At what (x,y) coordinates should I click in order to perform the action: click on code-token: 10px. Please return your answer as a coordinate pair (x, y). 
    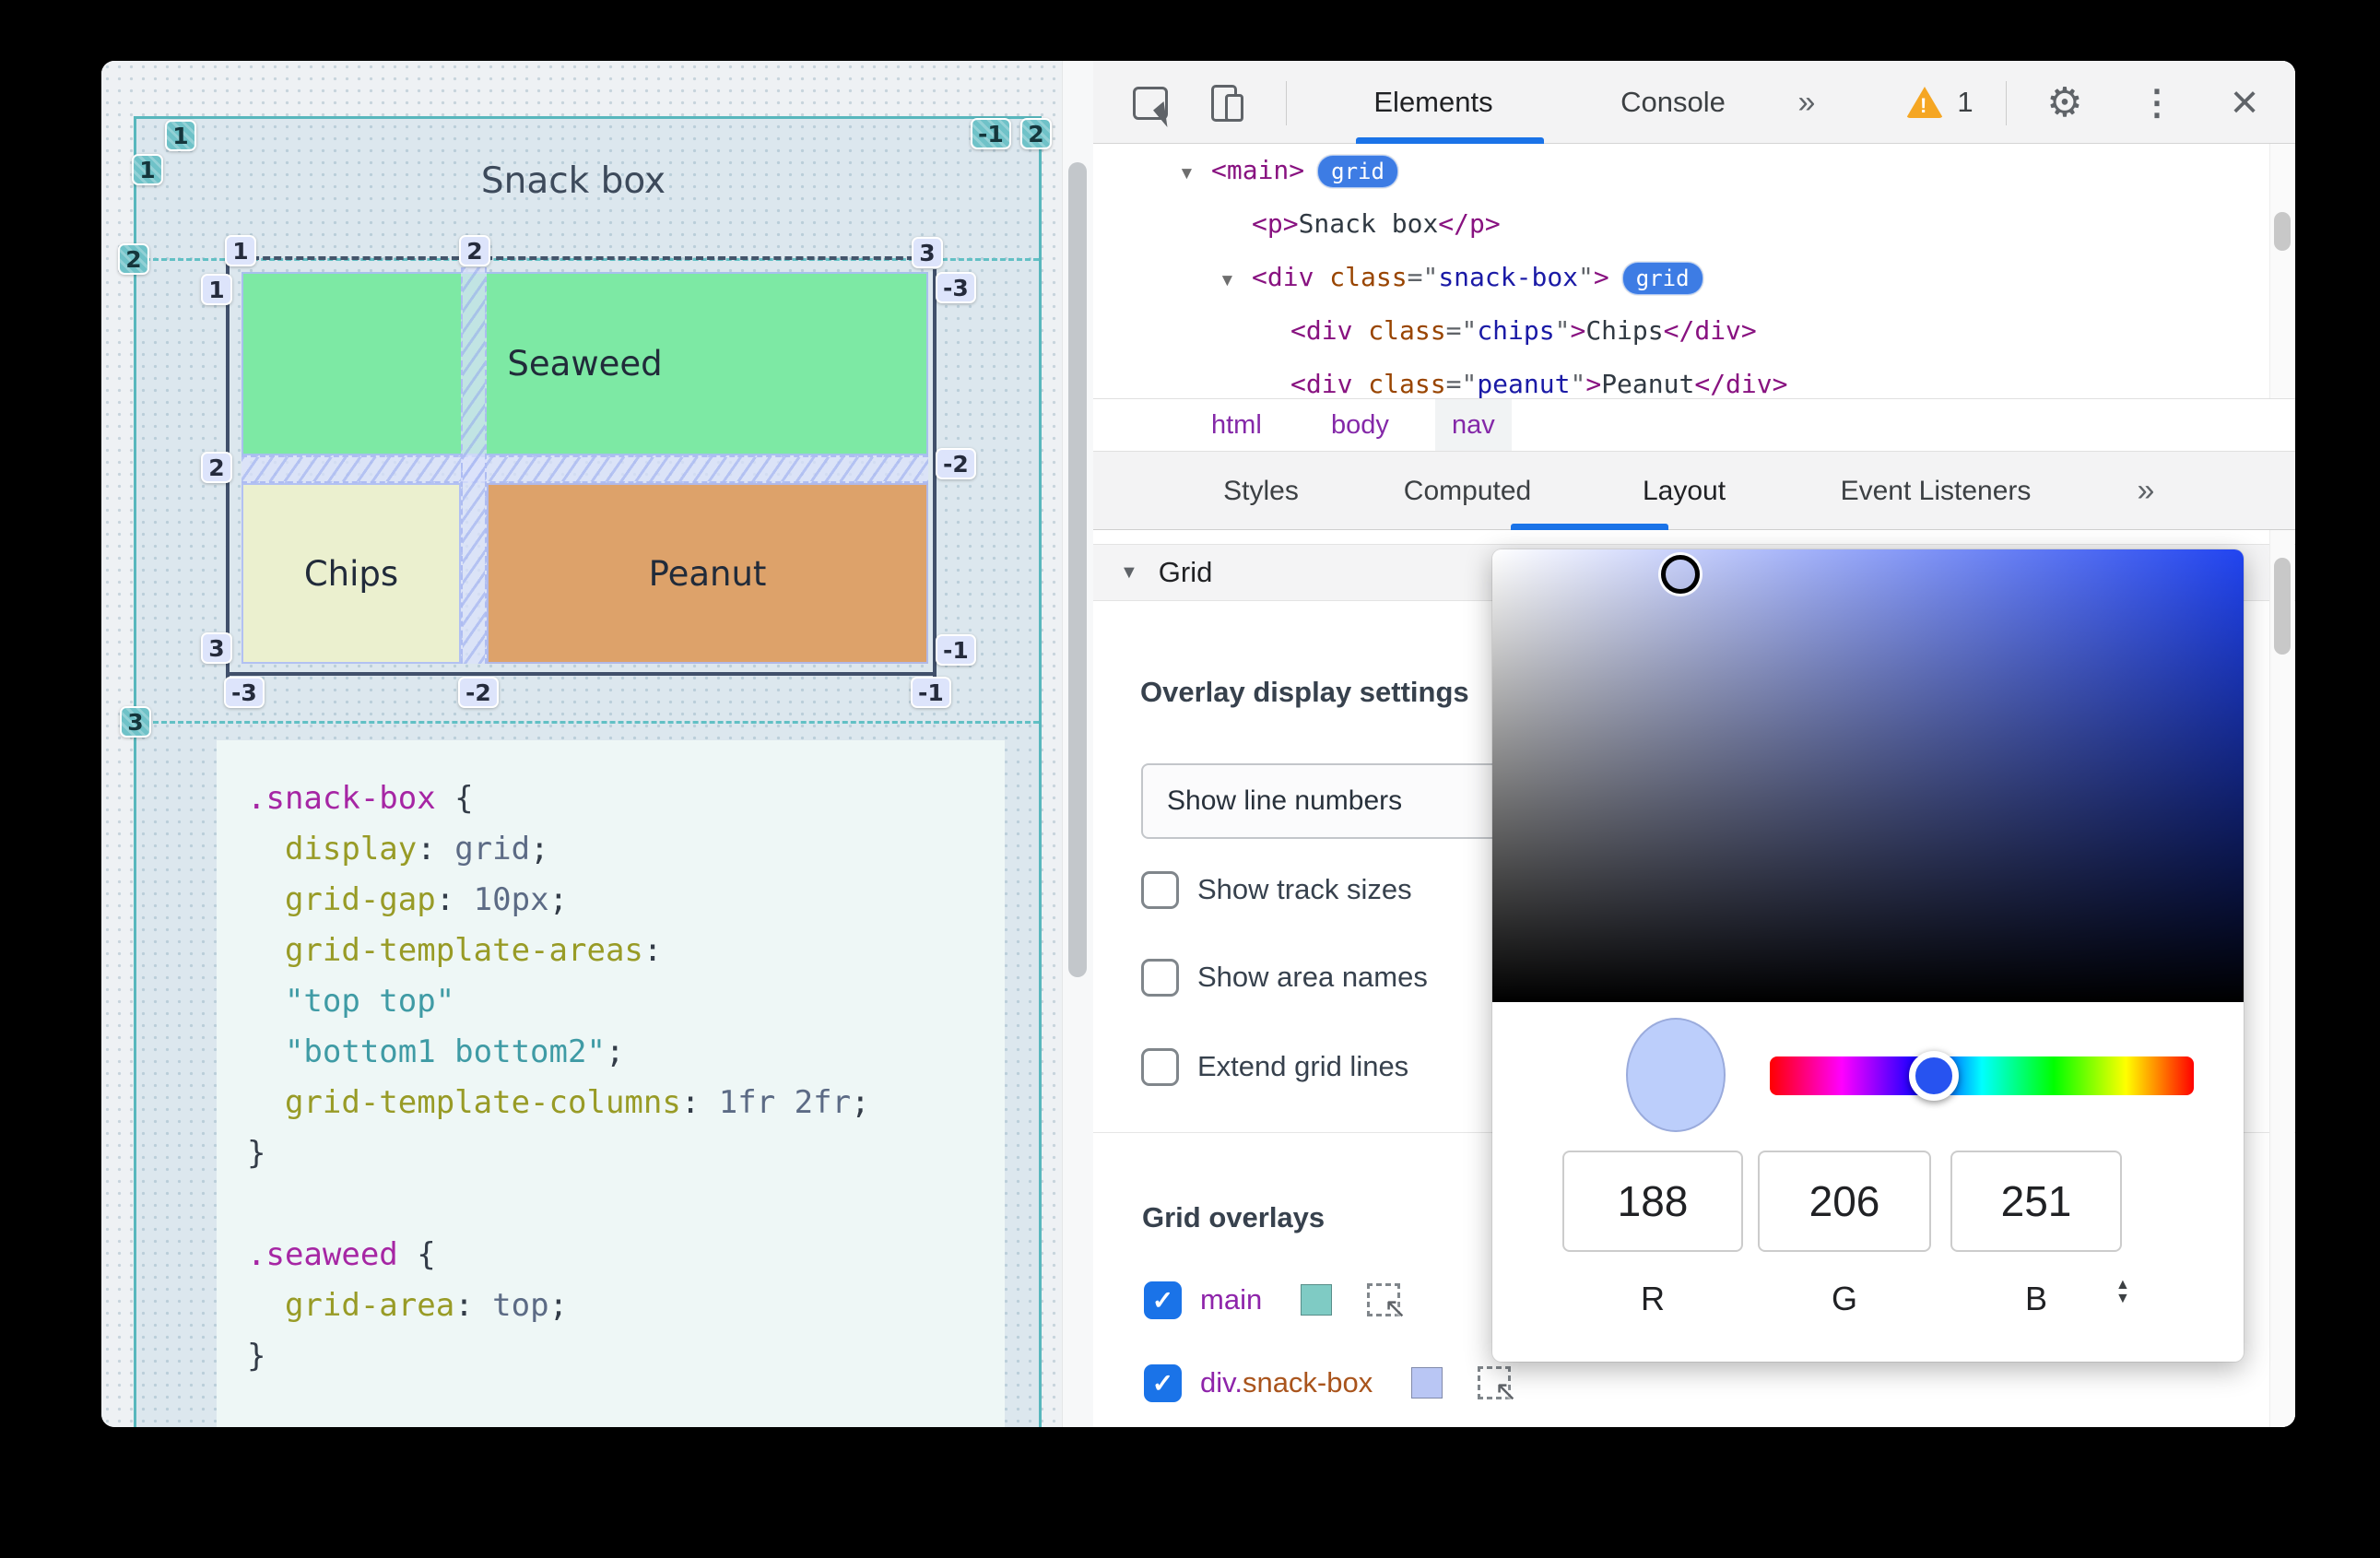
    Looking at the image, I should click on (511, 899).